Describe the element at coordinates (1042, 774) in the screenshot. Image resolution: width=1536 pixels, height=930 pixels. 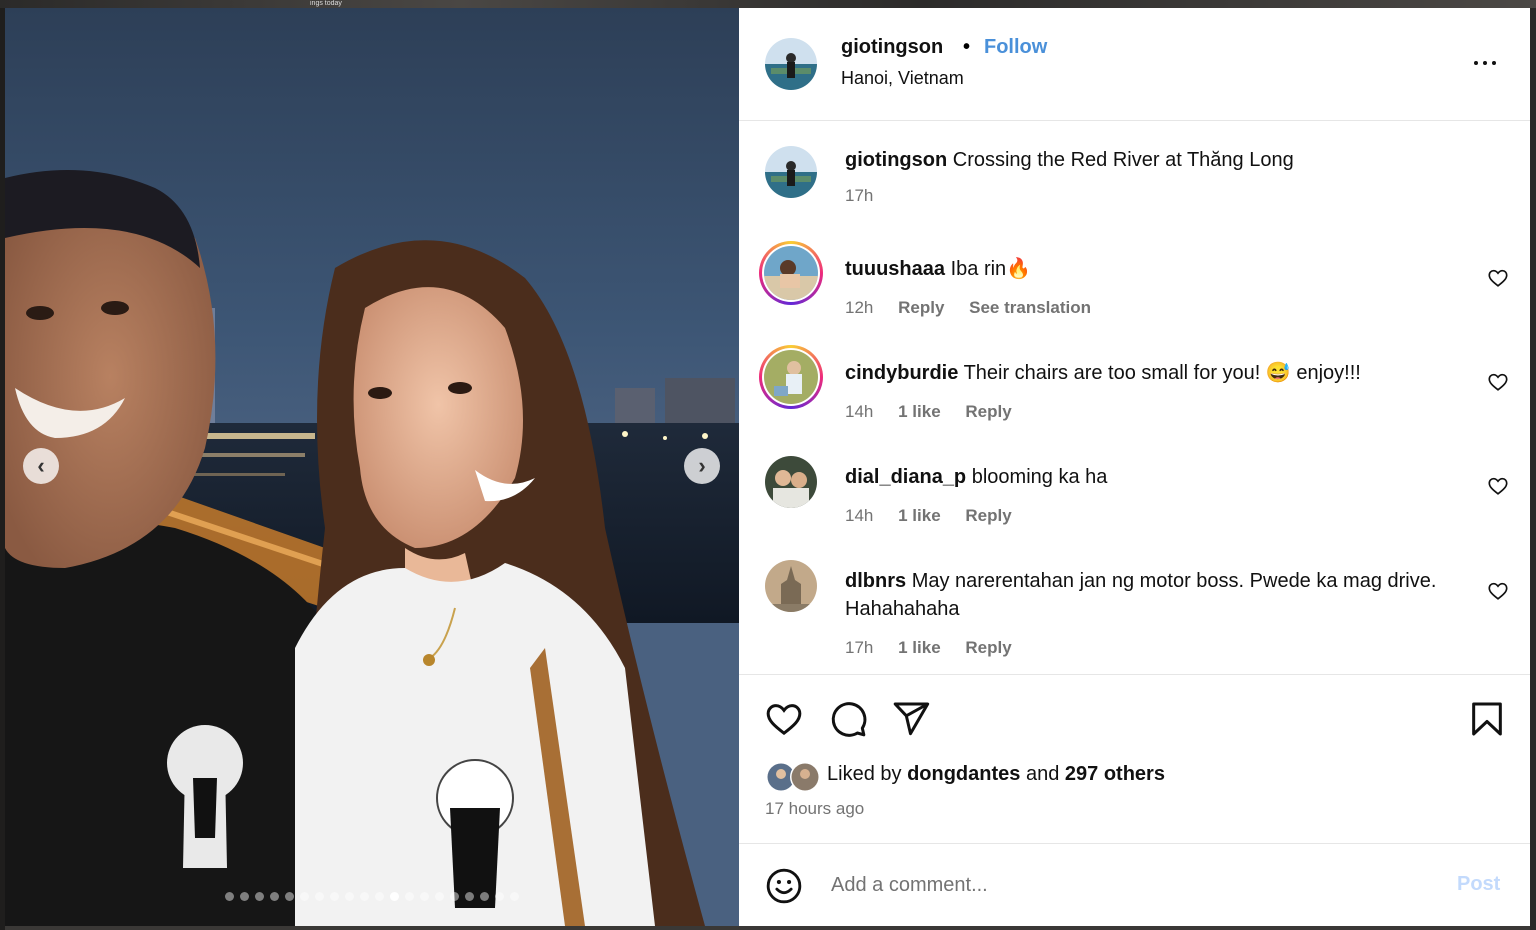
I see `likes-and: and` at that location.